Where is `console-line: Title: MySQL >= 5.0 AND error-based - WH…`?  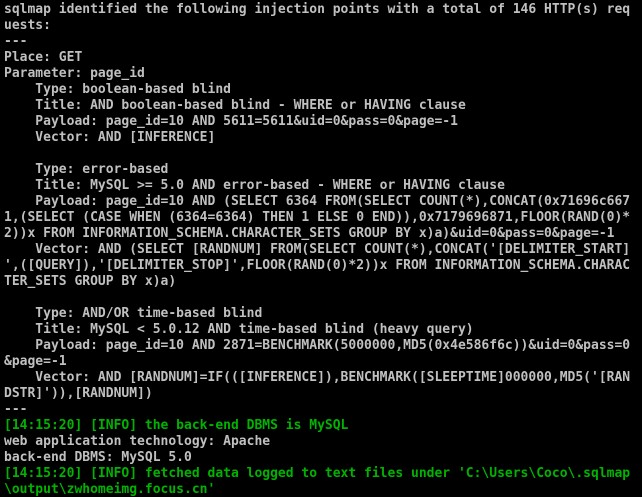
console-line: Title: MySQL >= 5.0 AND error-based - WH… is located at coordinates (323, 186).